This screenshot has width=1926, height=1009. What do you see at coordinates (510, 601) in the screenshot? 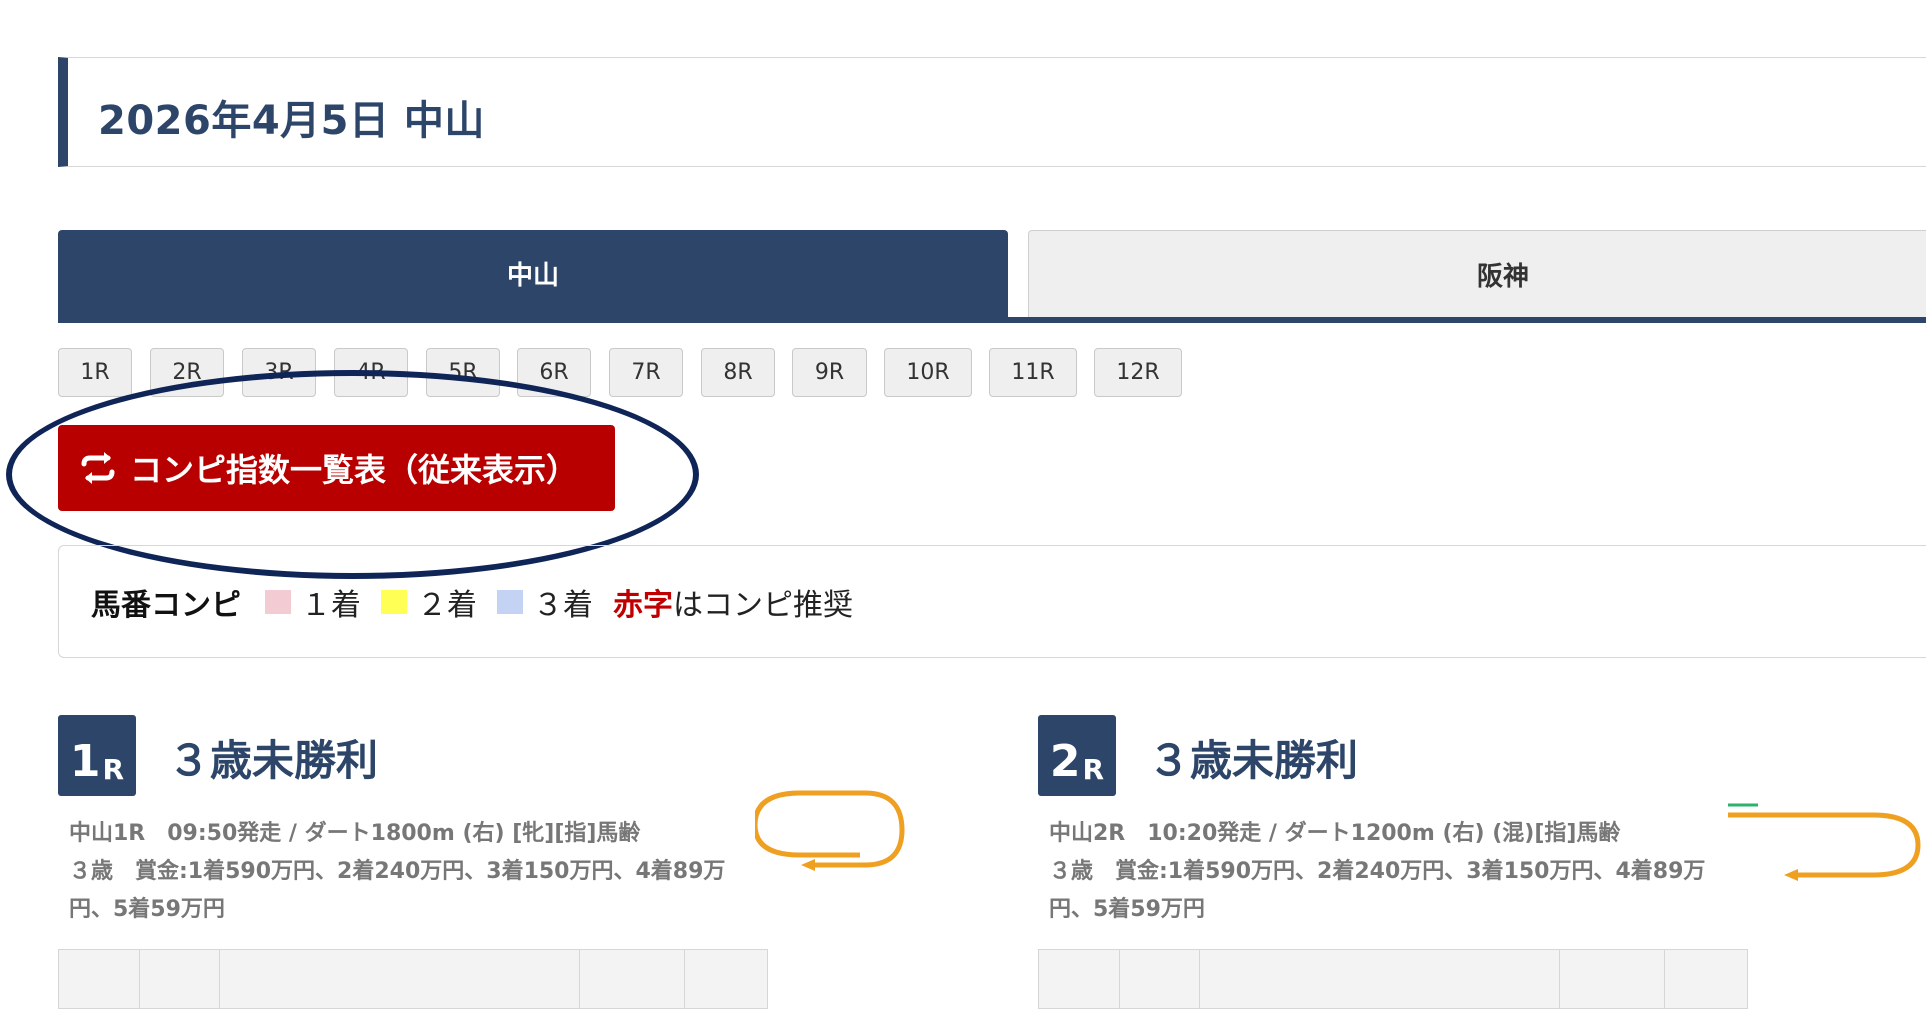
I see `legend-swatch-third` at bounding box center [510, 601].